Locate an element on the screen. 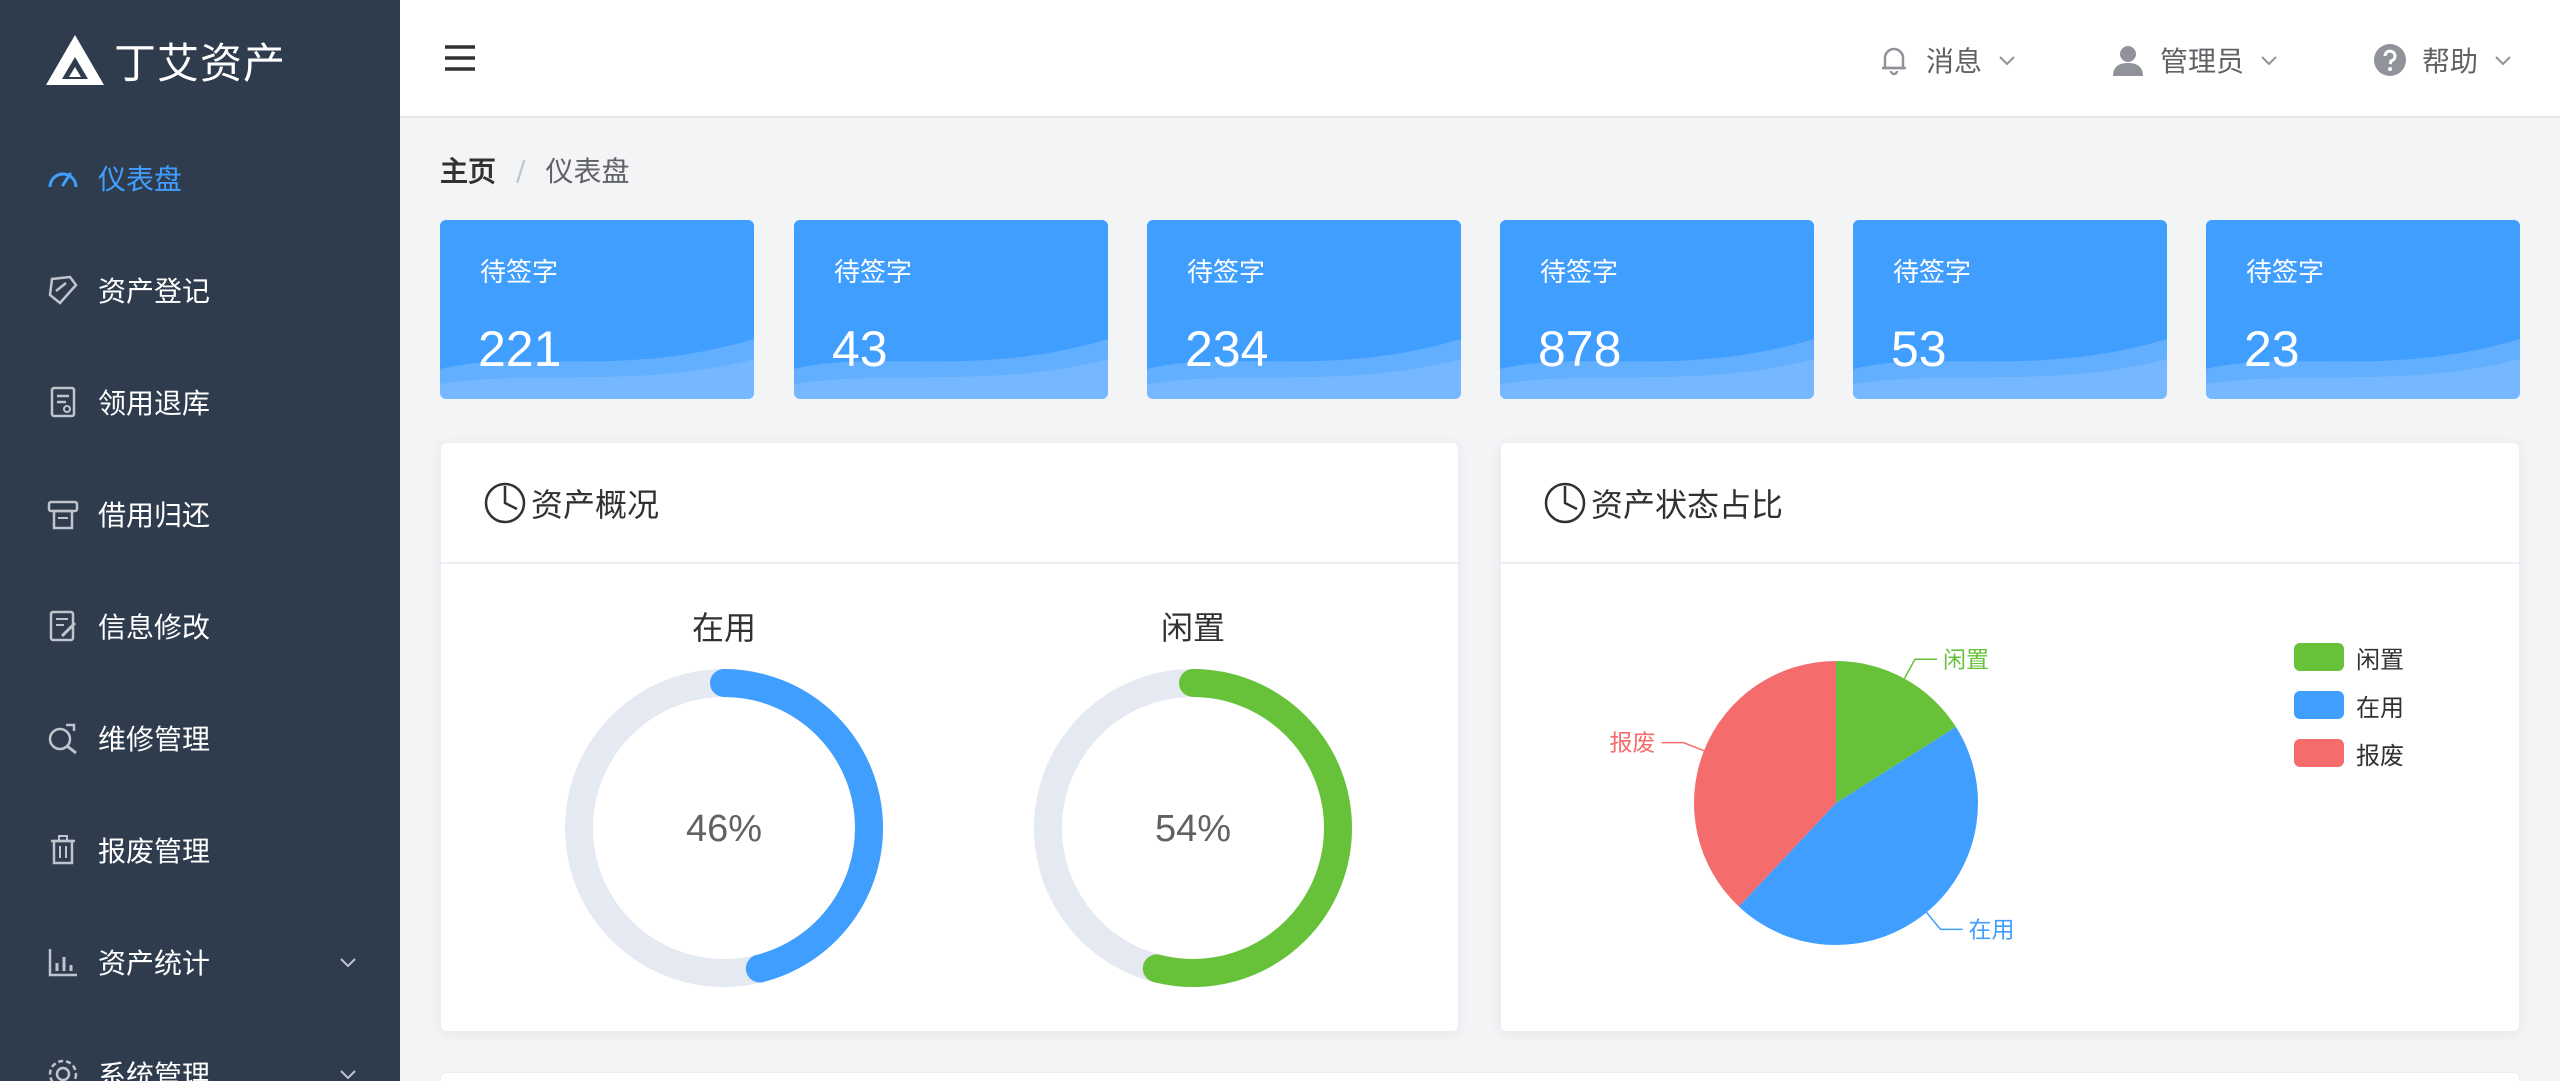 This screenshot has height=1081, width=2560. sidebar-item-borrow-return: 借用归还 is located at coordinates (200, 514).